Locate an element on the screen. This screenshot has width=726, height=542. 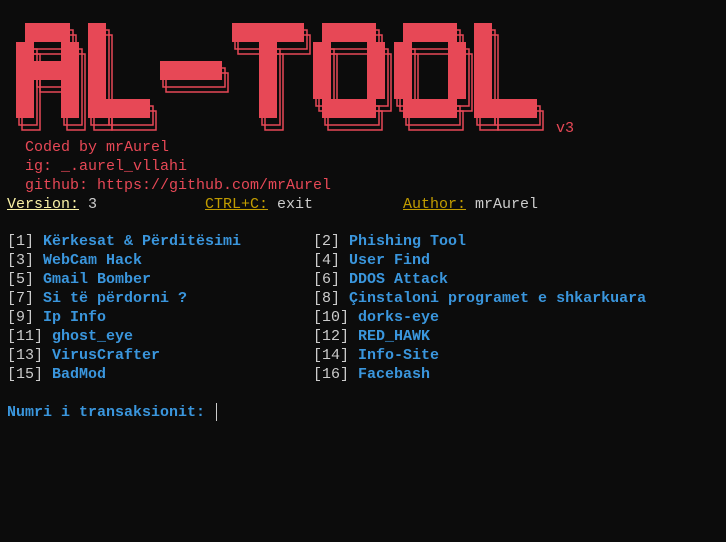
banner-instagram: ig: _.aurel_vllahi is located at coordinates (106, 166).